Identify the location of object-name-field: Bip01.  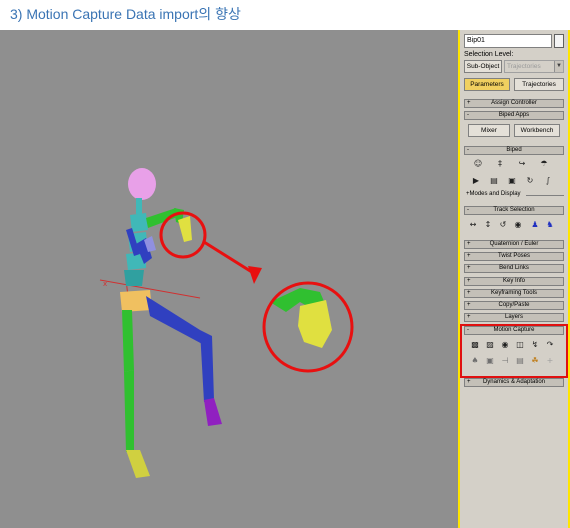
(508, 41).